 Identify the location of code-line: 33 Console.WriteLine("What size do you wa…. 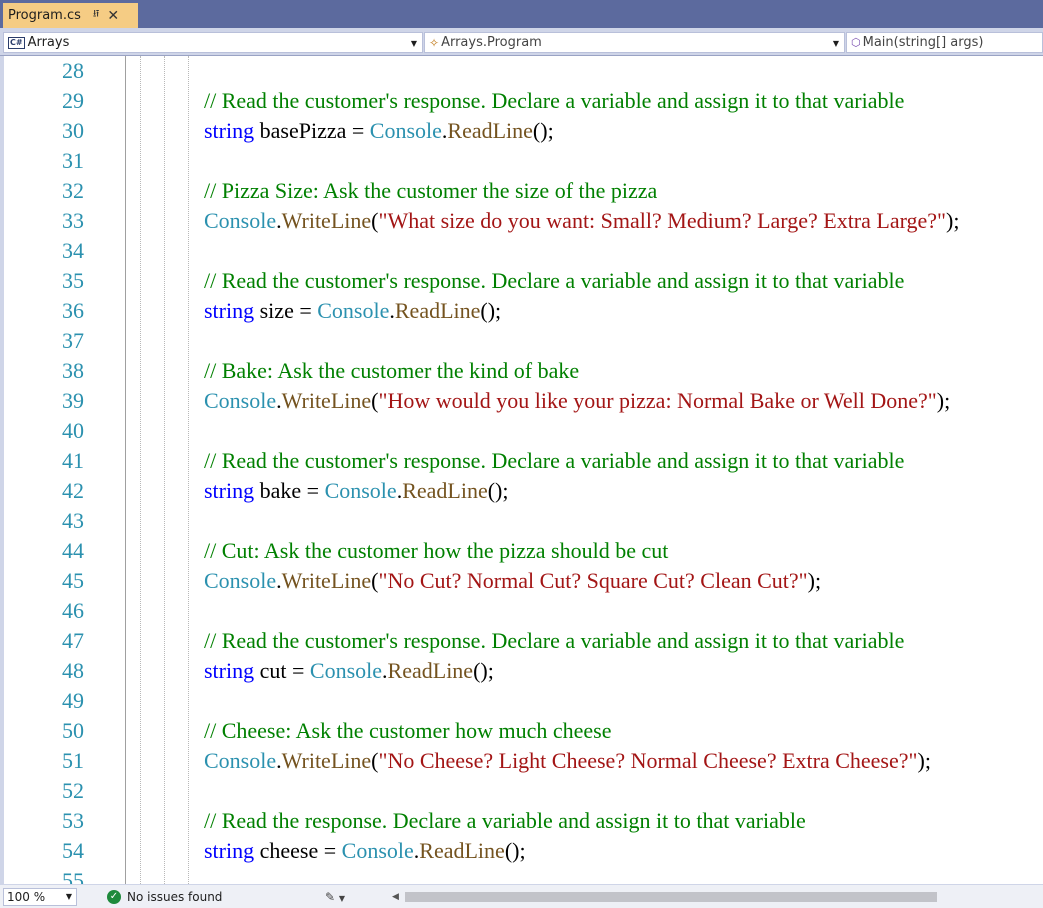
(523, 221).